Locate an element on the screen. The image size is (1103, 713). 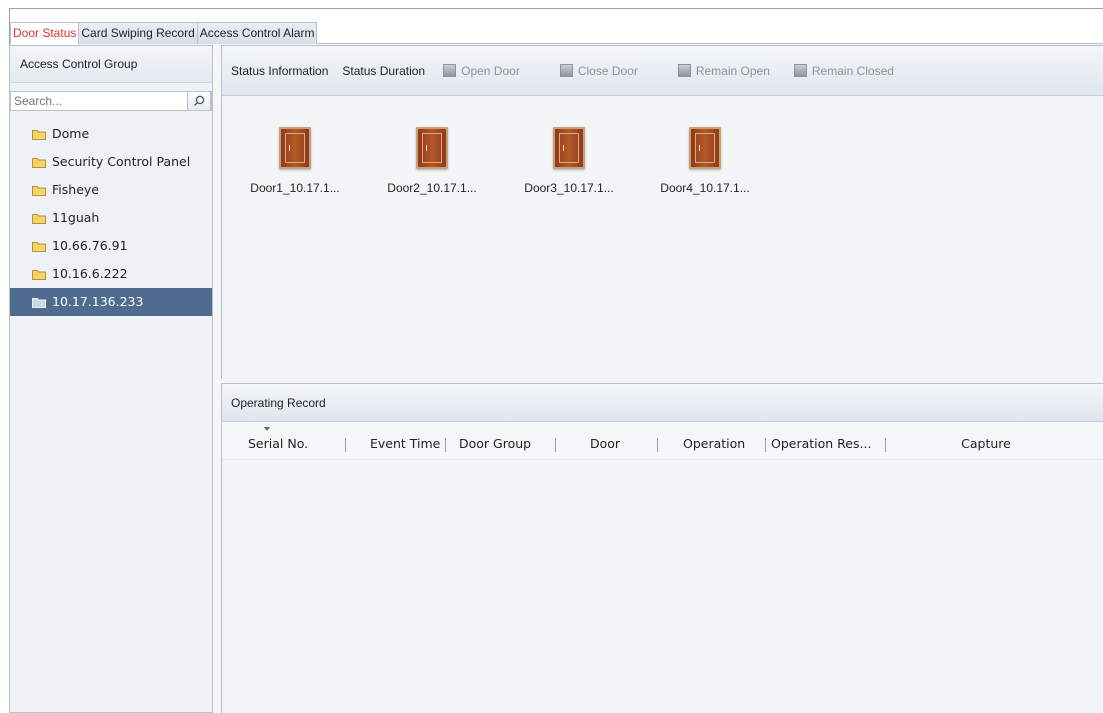
tree-item-label: Fisheye is located at coordinates (75, 189).